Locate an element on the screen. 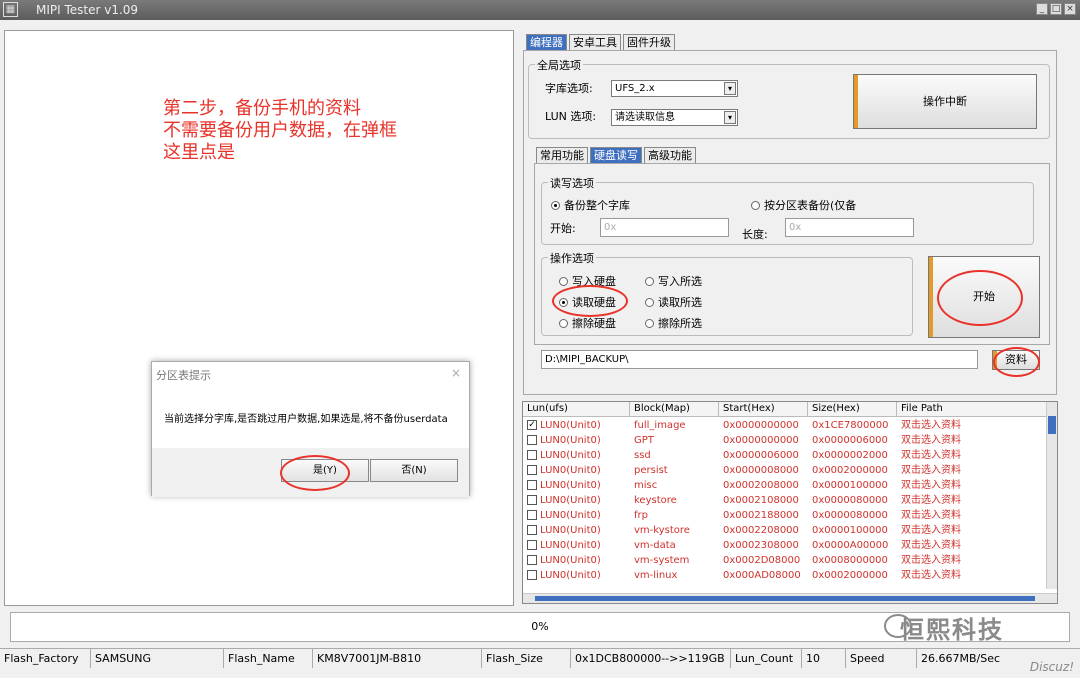  tab-advanced-functions: 高级功能 is located at coordinates (670, 155).